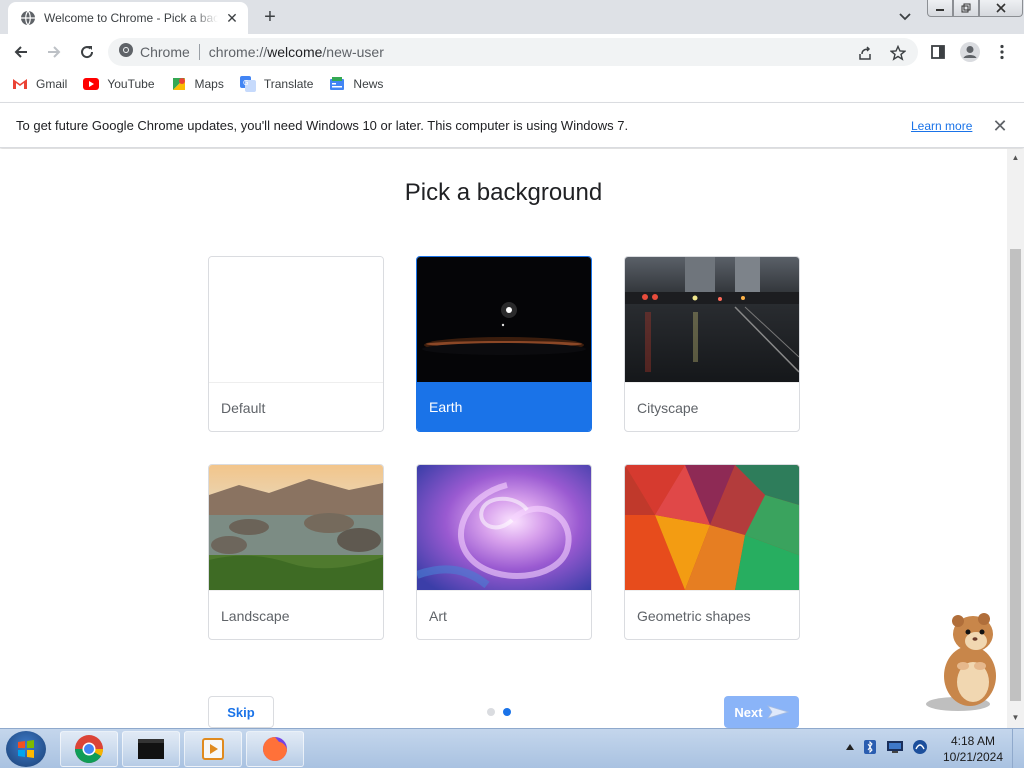 This screenshot has height=768, width=1024. I want to click on divider, so click(199, 52).